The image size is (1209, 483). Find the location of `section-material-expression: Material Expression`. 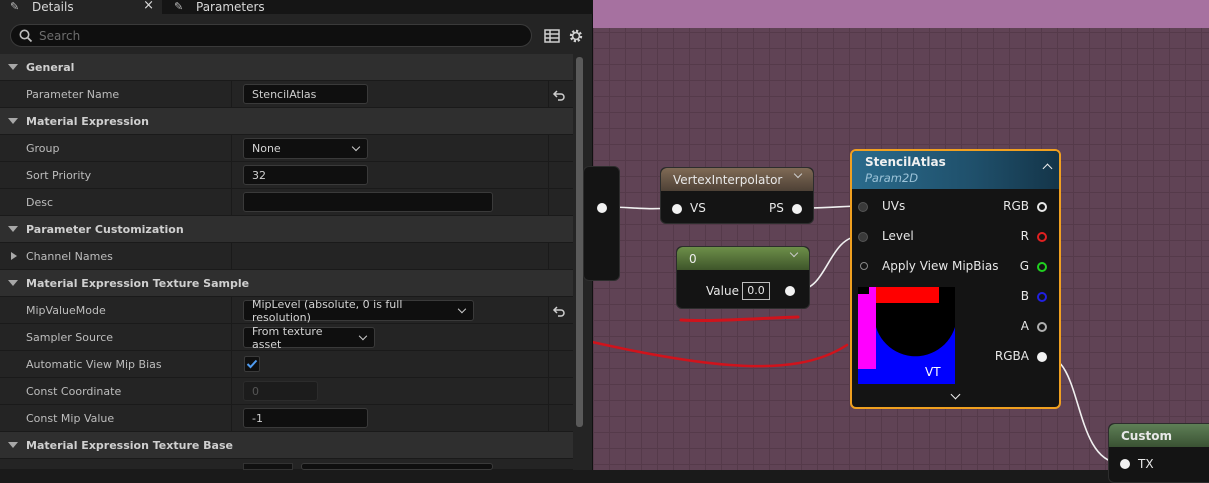

section-material-expression: Material Expression is located at coordinates (286, 121).